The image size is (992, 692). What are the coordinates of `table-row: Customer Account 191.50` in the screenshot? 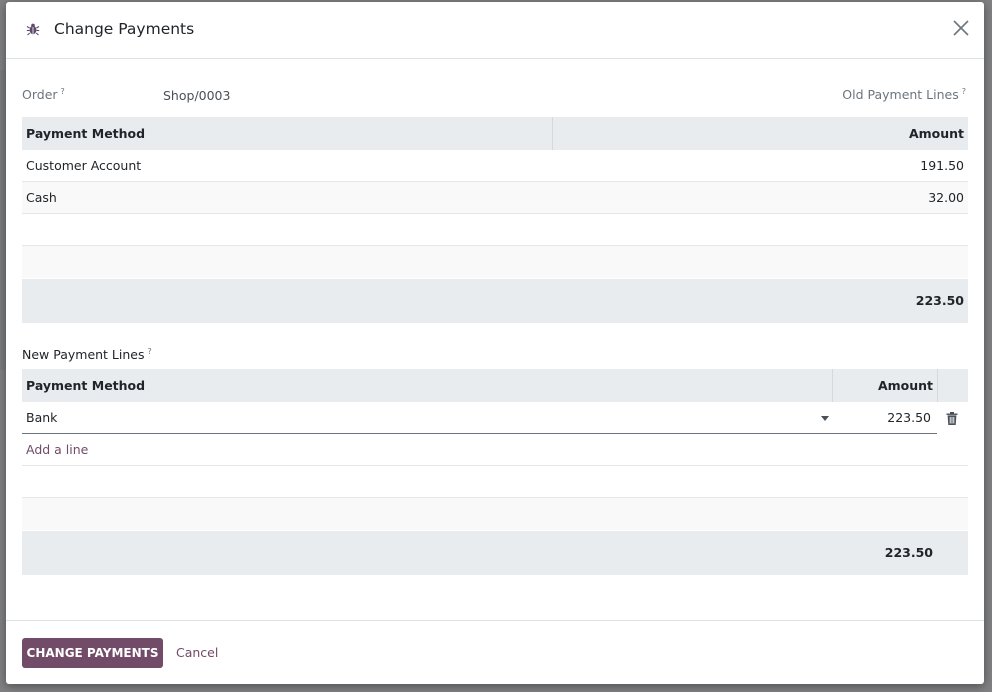 It's located at (495, 166).